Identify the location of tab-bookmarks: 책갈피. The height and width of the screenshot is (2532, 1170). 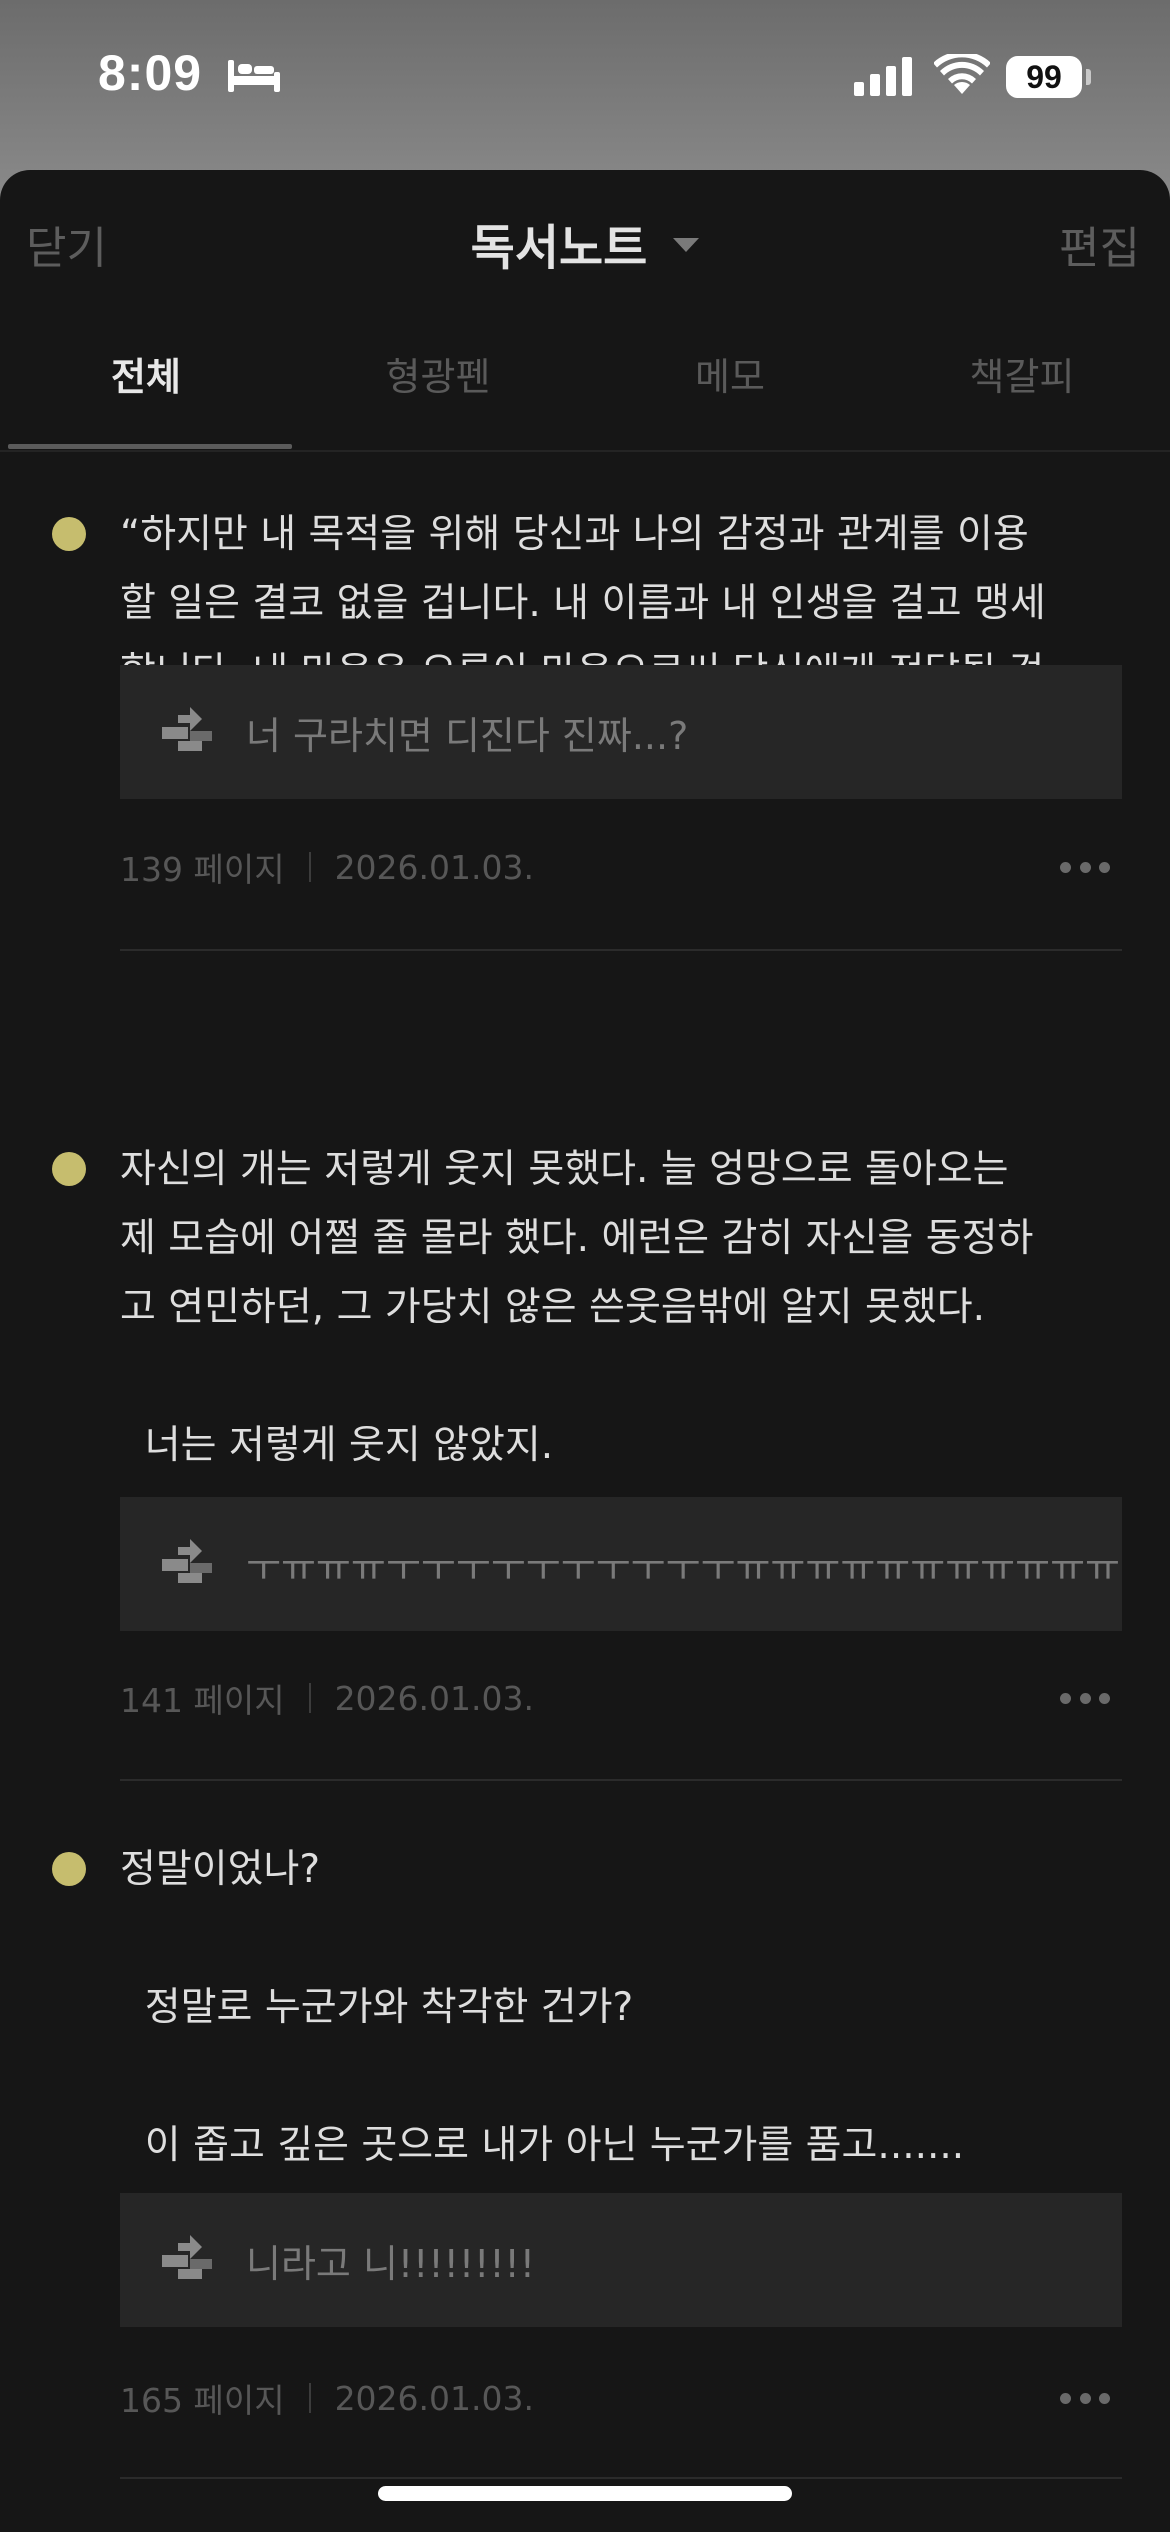
(1022, 390).